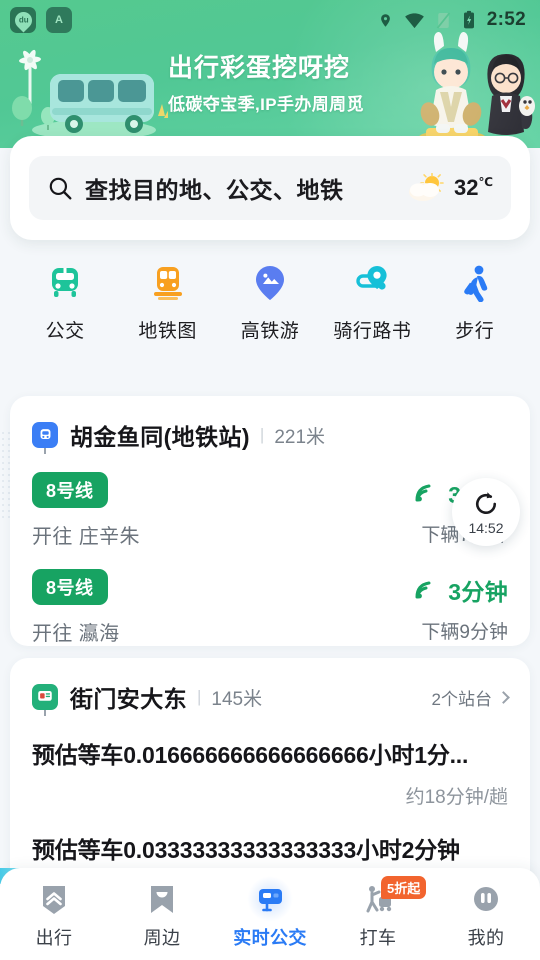  I want to click on metro-line-row: 8号线 开往 瀛海 3分钟 下辆9分钟, so click(270, 597).